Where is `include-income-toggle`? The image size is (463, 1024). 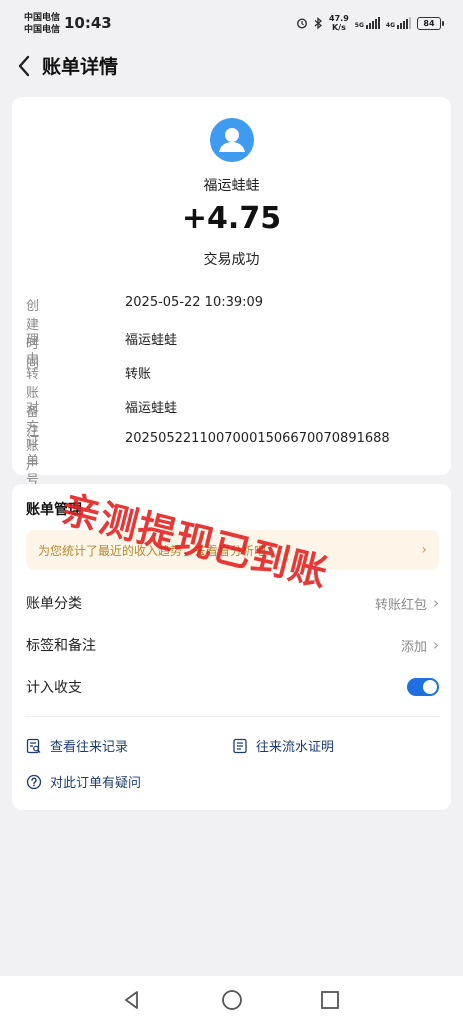 include-income-toggle is located at coordinates (423, 687).